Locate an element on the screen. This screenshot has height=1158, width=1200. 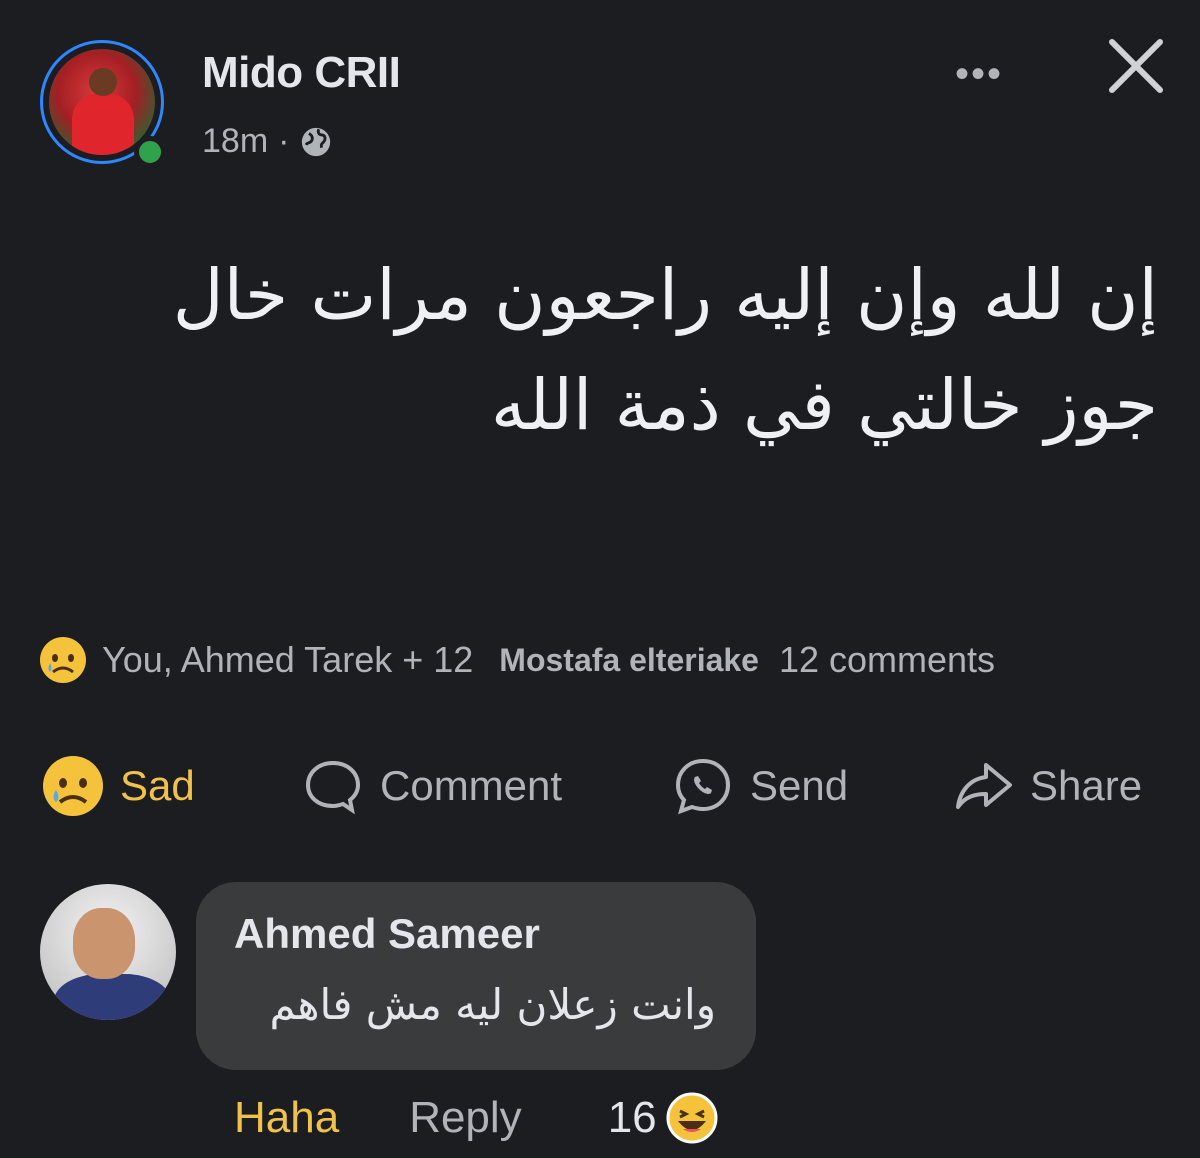
post-text-line: جوز خالتي في ذمة الله is located at coordinates (824, 405).